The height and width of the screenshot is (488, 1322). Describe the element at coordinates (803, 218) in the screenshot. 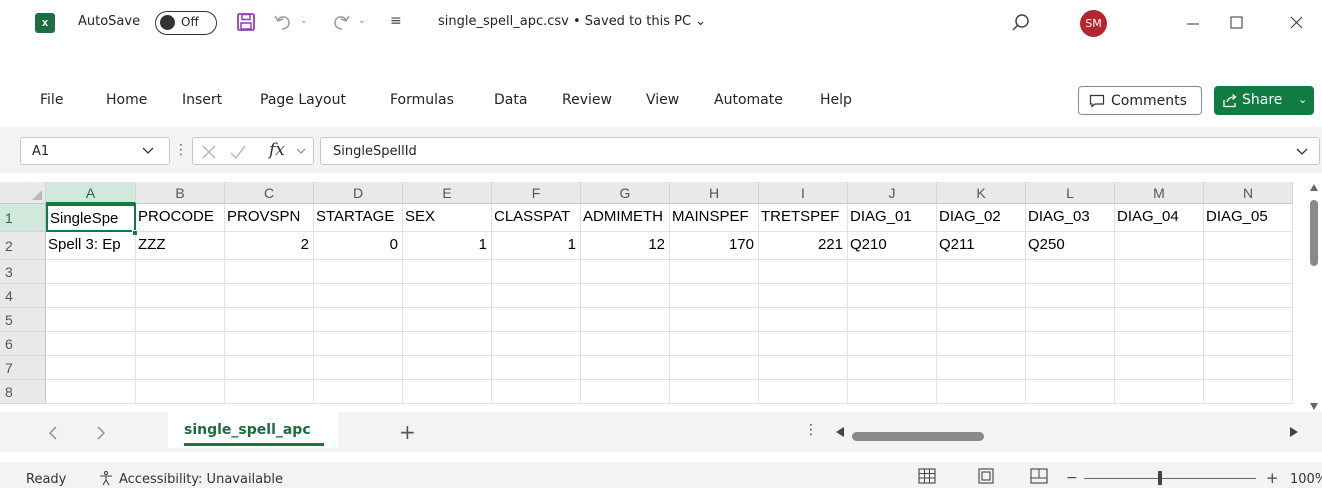

I see `cell-i1: TRETSPEF` at that location.